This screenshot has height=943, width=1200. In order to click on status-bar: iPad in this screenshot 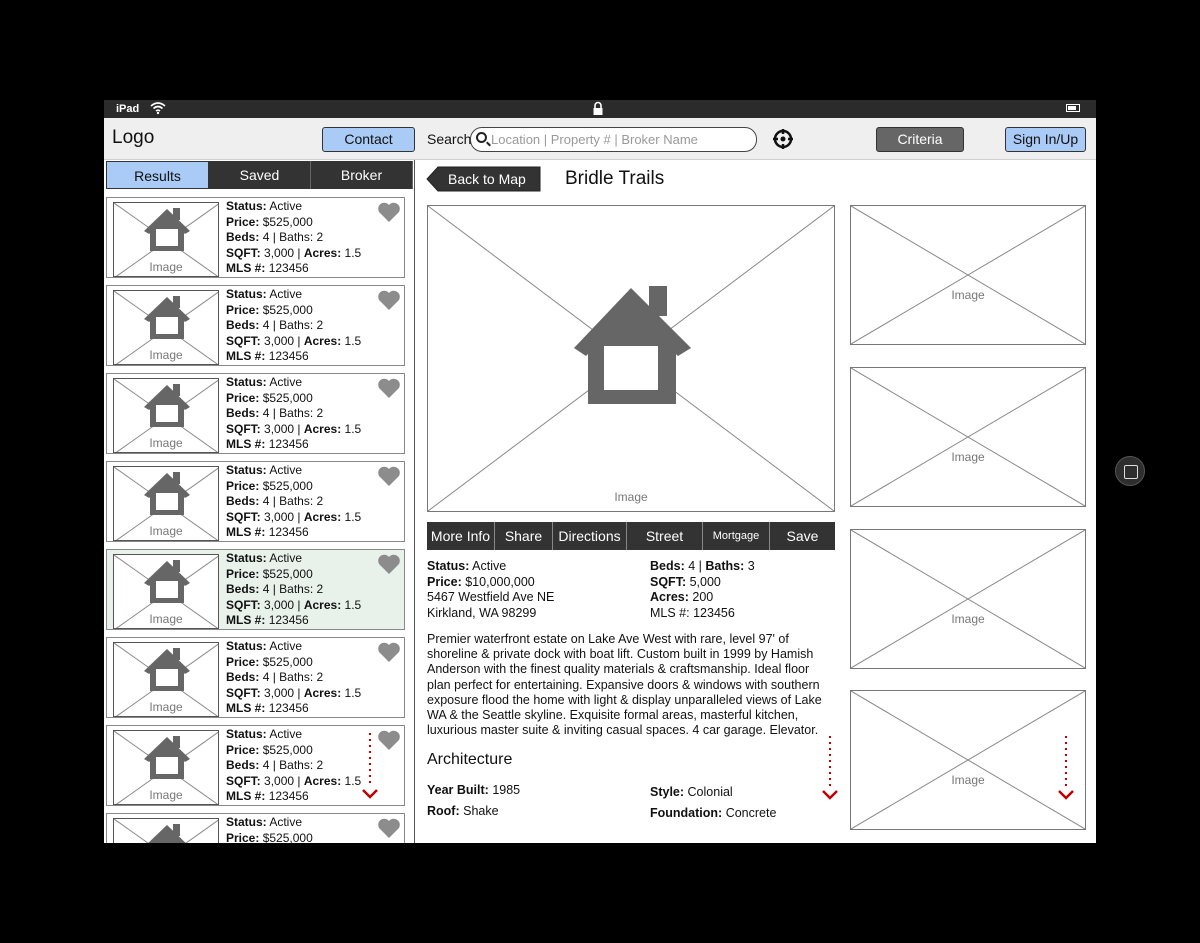, I will do `click(600, 109)`.